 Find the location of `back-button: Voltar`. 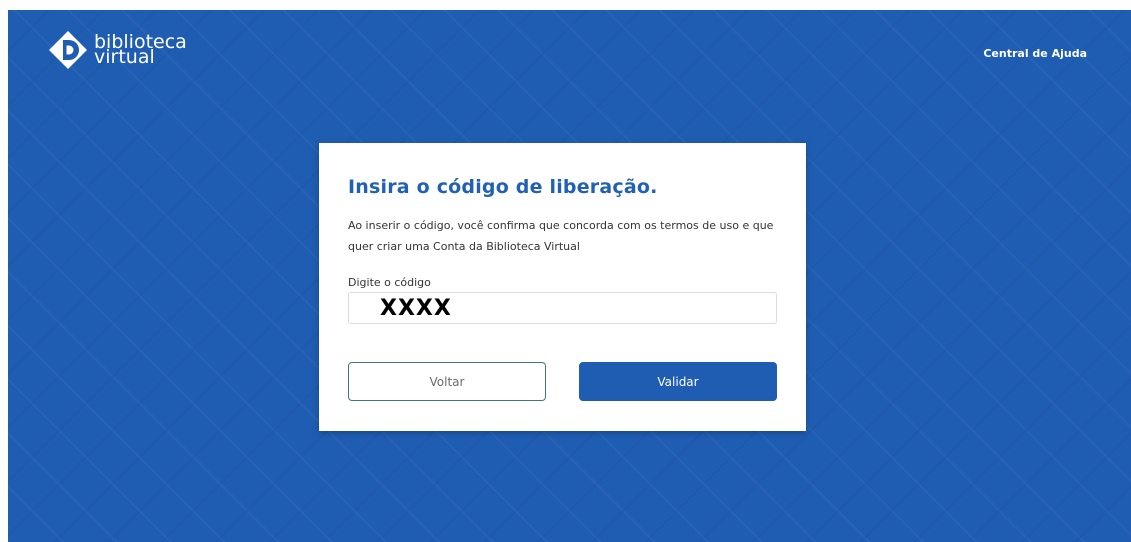

back-button: Voltar is located at coordinates (447, 381).